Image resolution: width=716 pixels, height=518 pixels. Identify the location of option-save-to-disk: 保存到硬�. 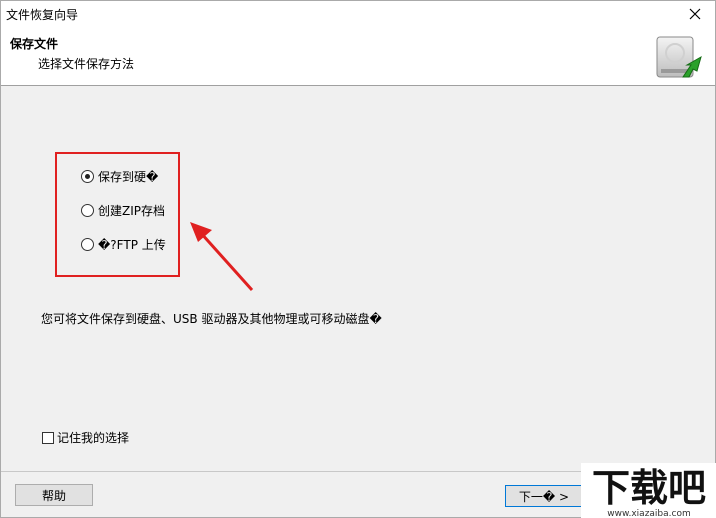
(119, 176).